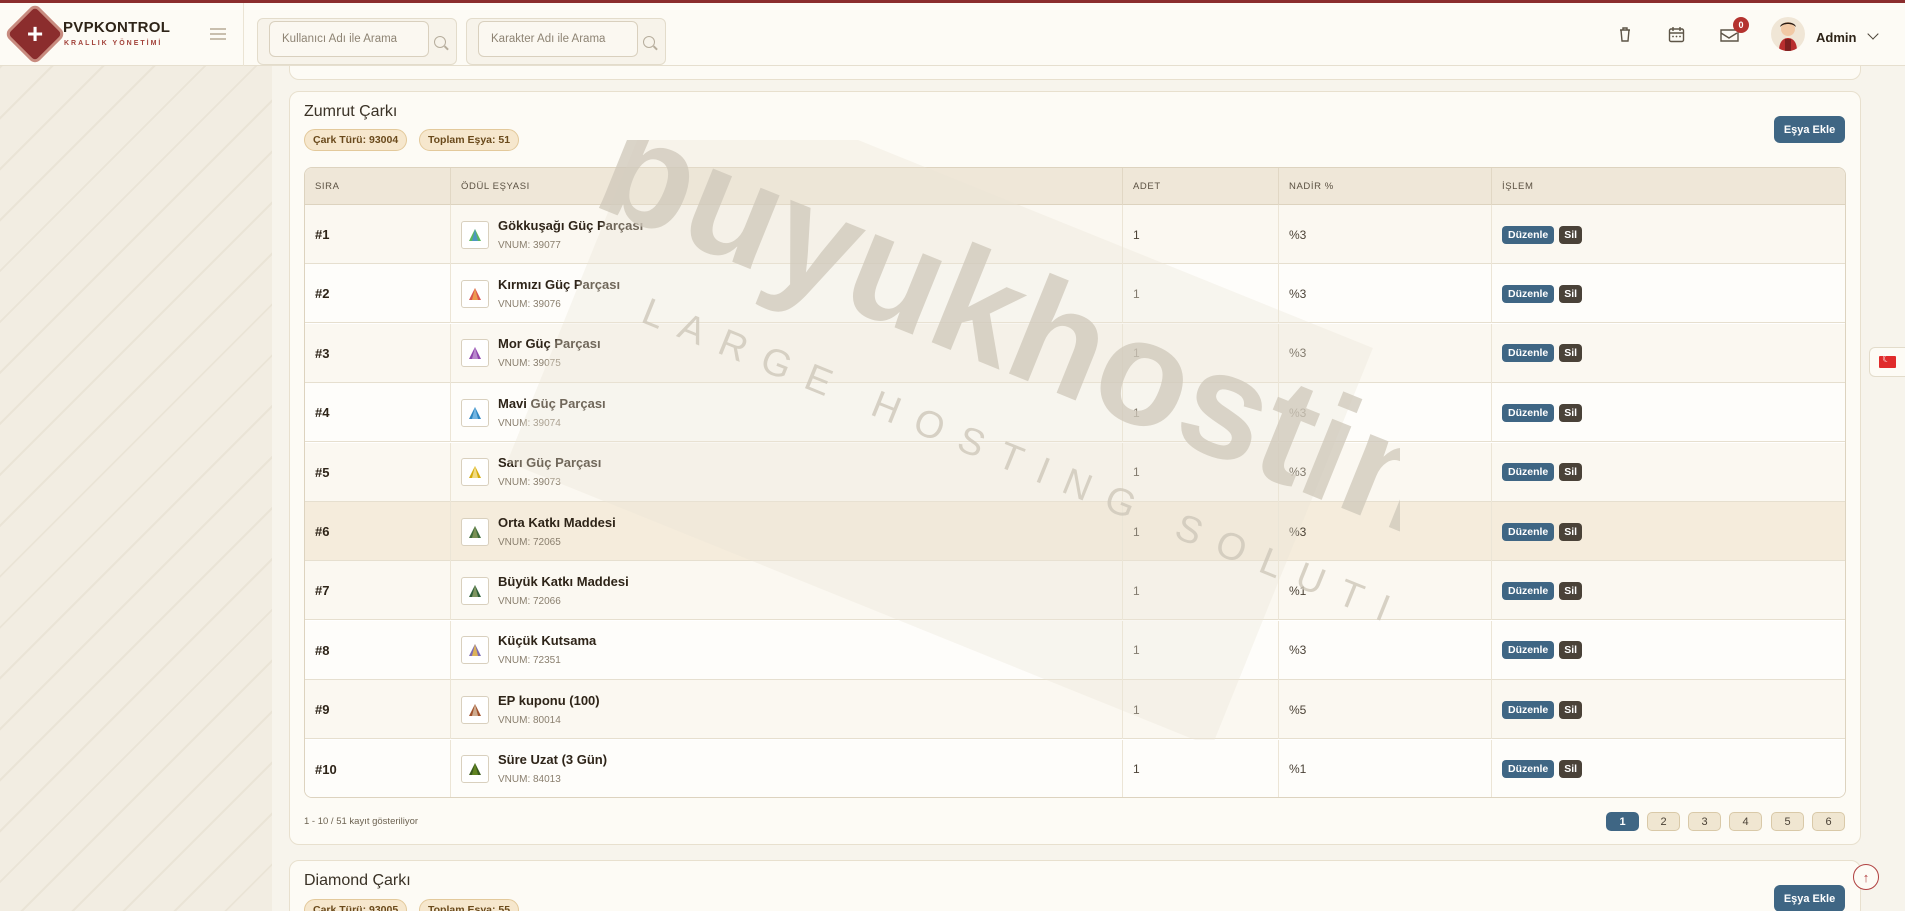 This screenshot has height=911, width=1905. What do you see at coordinates (553, 760) in the screenshot?
I see `item-name: Süre Uzat (3 Gün)` at bounding box center [553, 760].